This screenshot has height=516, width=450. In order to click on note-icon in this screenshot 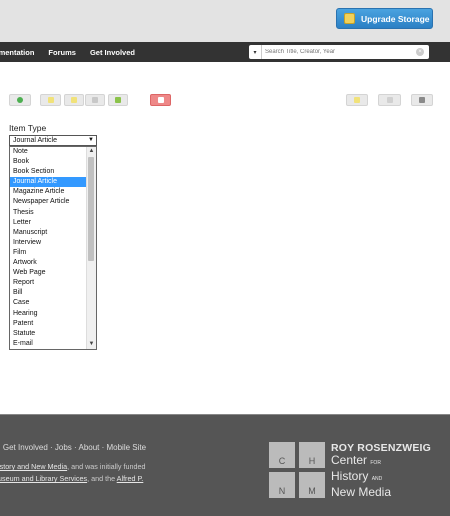, I will do `click(50, 100)`.